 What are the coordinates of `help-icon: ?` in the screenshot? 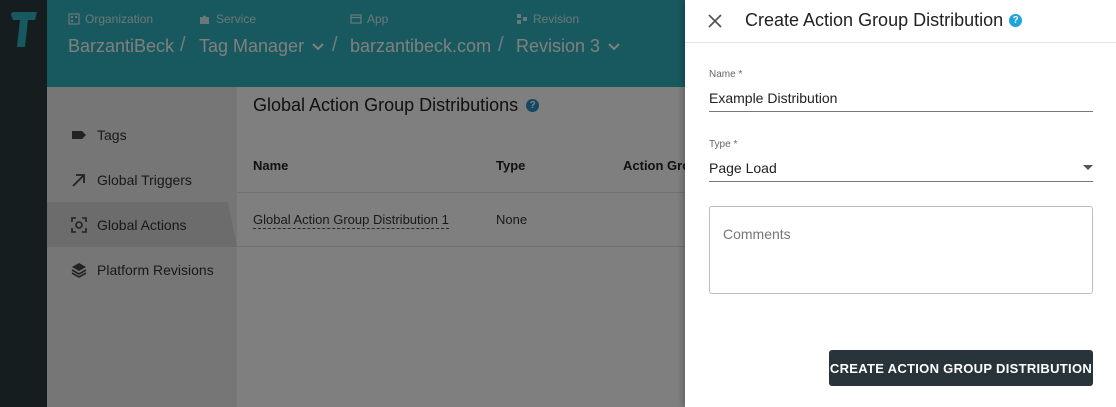 It's located at (1016, 20).